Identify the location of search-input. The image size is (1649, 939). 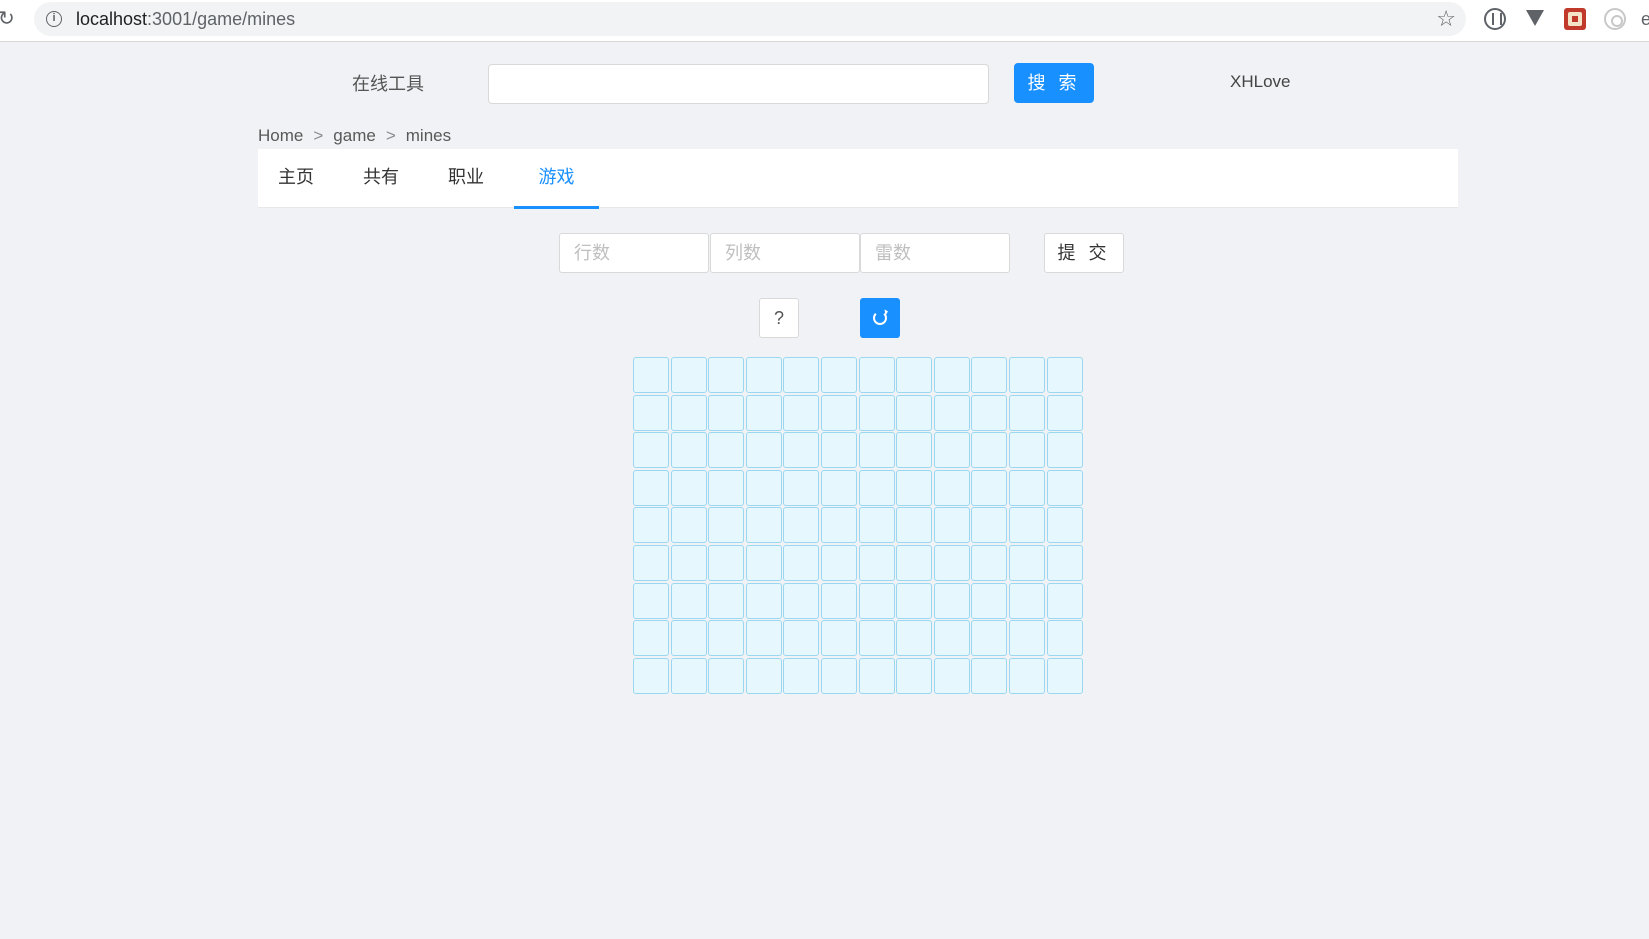
(738, 84).